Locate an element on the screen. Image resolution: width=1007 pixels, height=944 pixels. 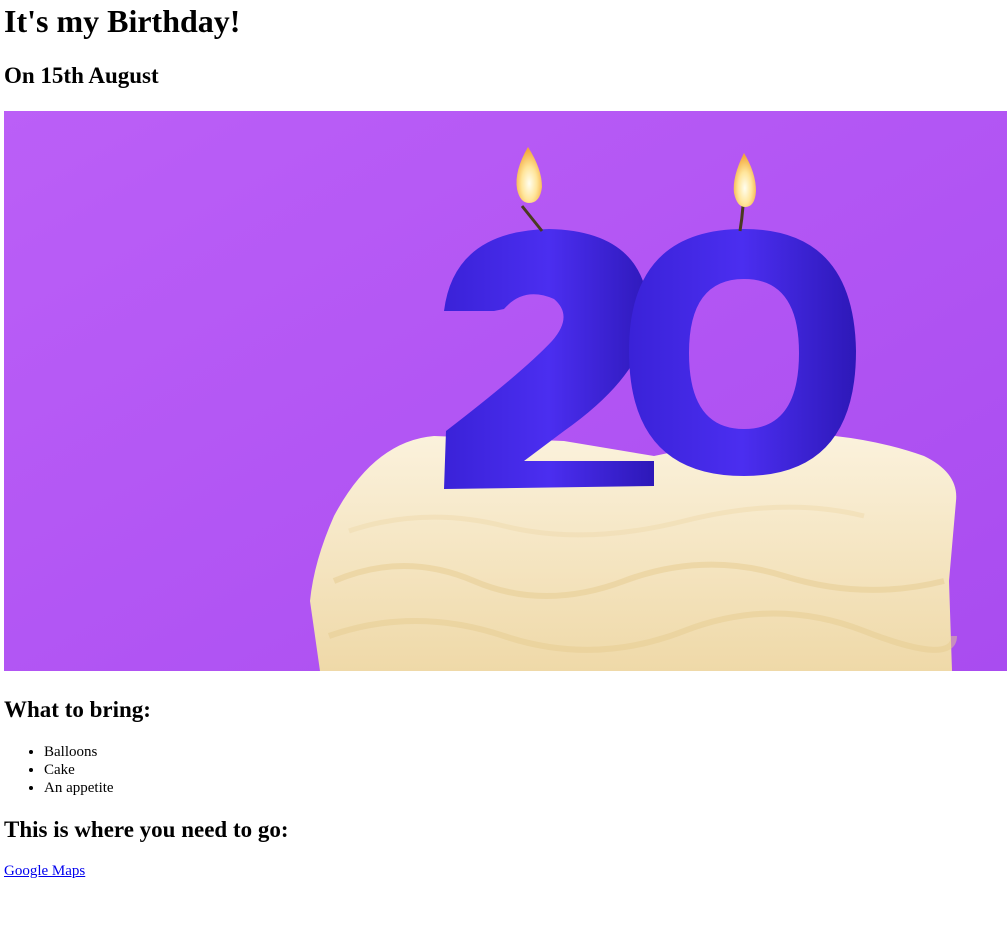
list-item: Cake is located at coordinates (523, 770).